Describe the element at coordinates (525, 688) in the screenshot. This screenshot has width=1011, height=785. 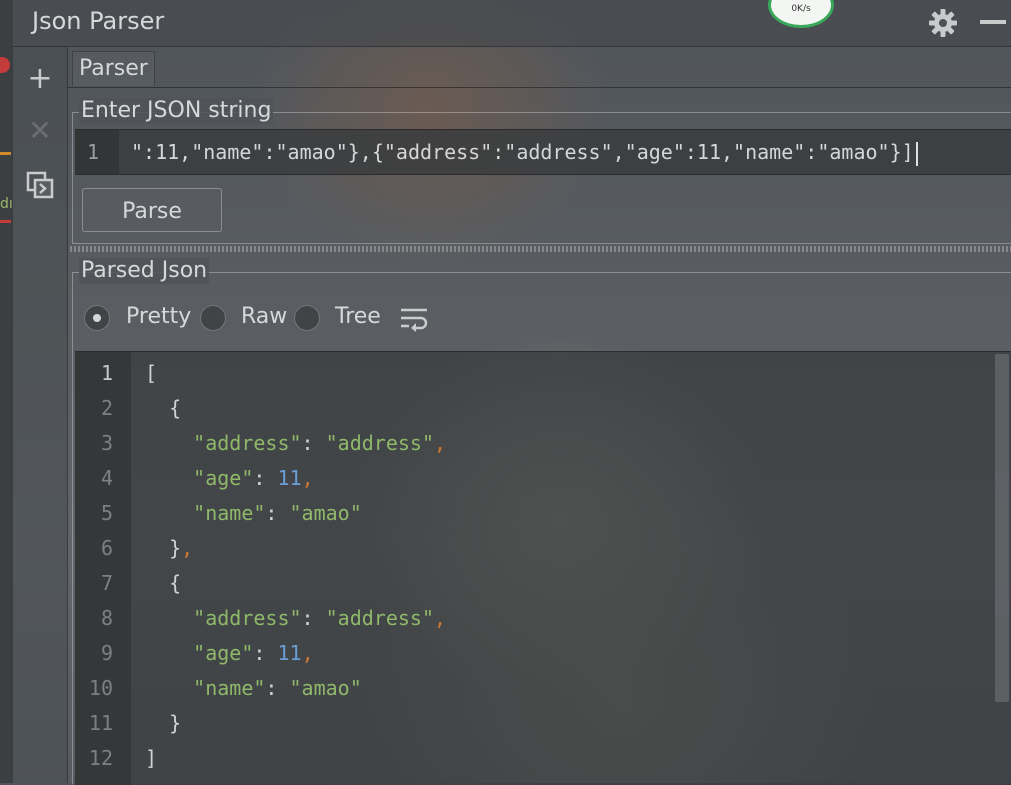
I see `code-line: 10 "name": "amao"` at that location.